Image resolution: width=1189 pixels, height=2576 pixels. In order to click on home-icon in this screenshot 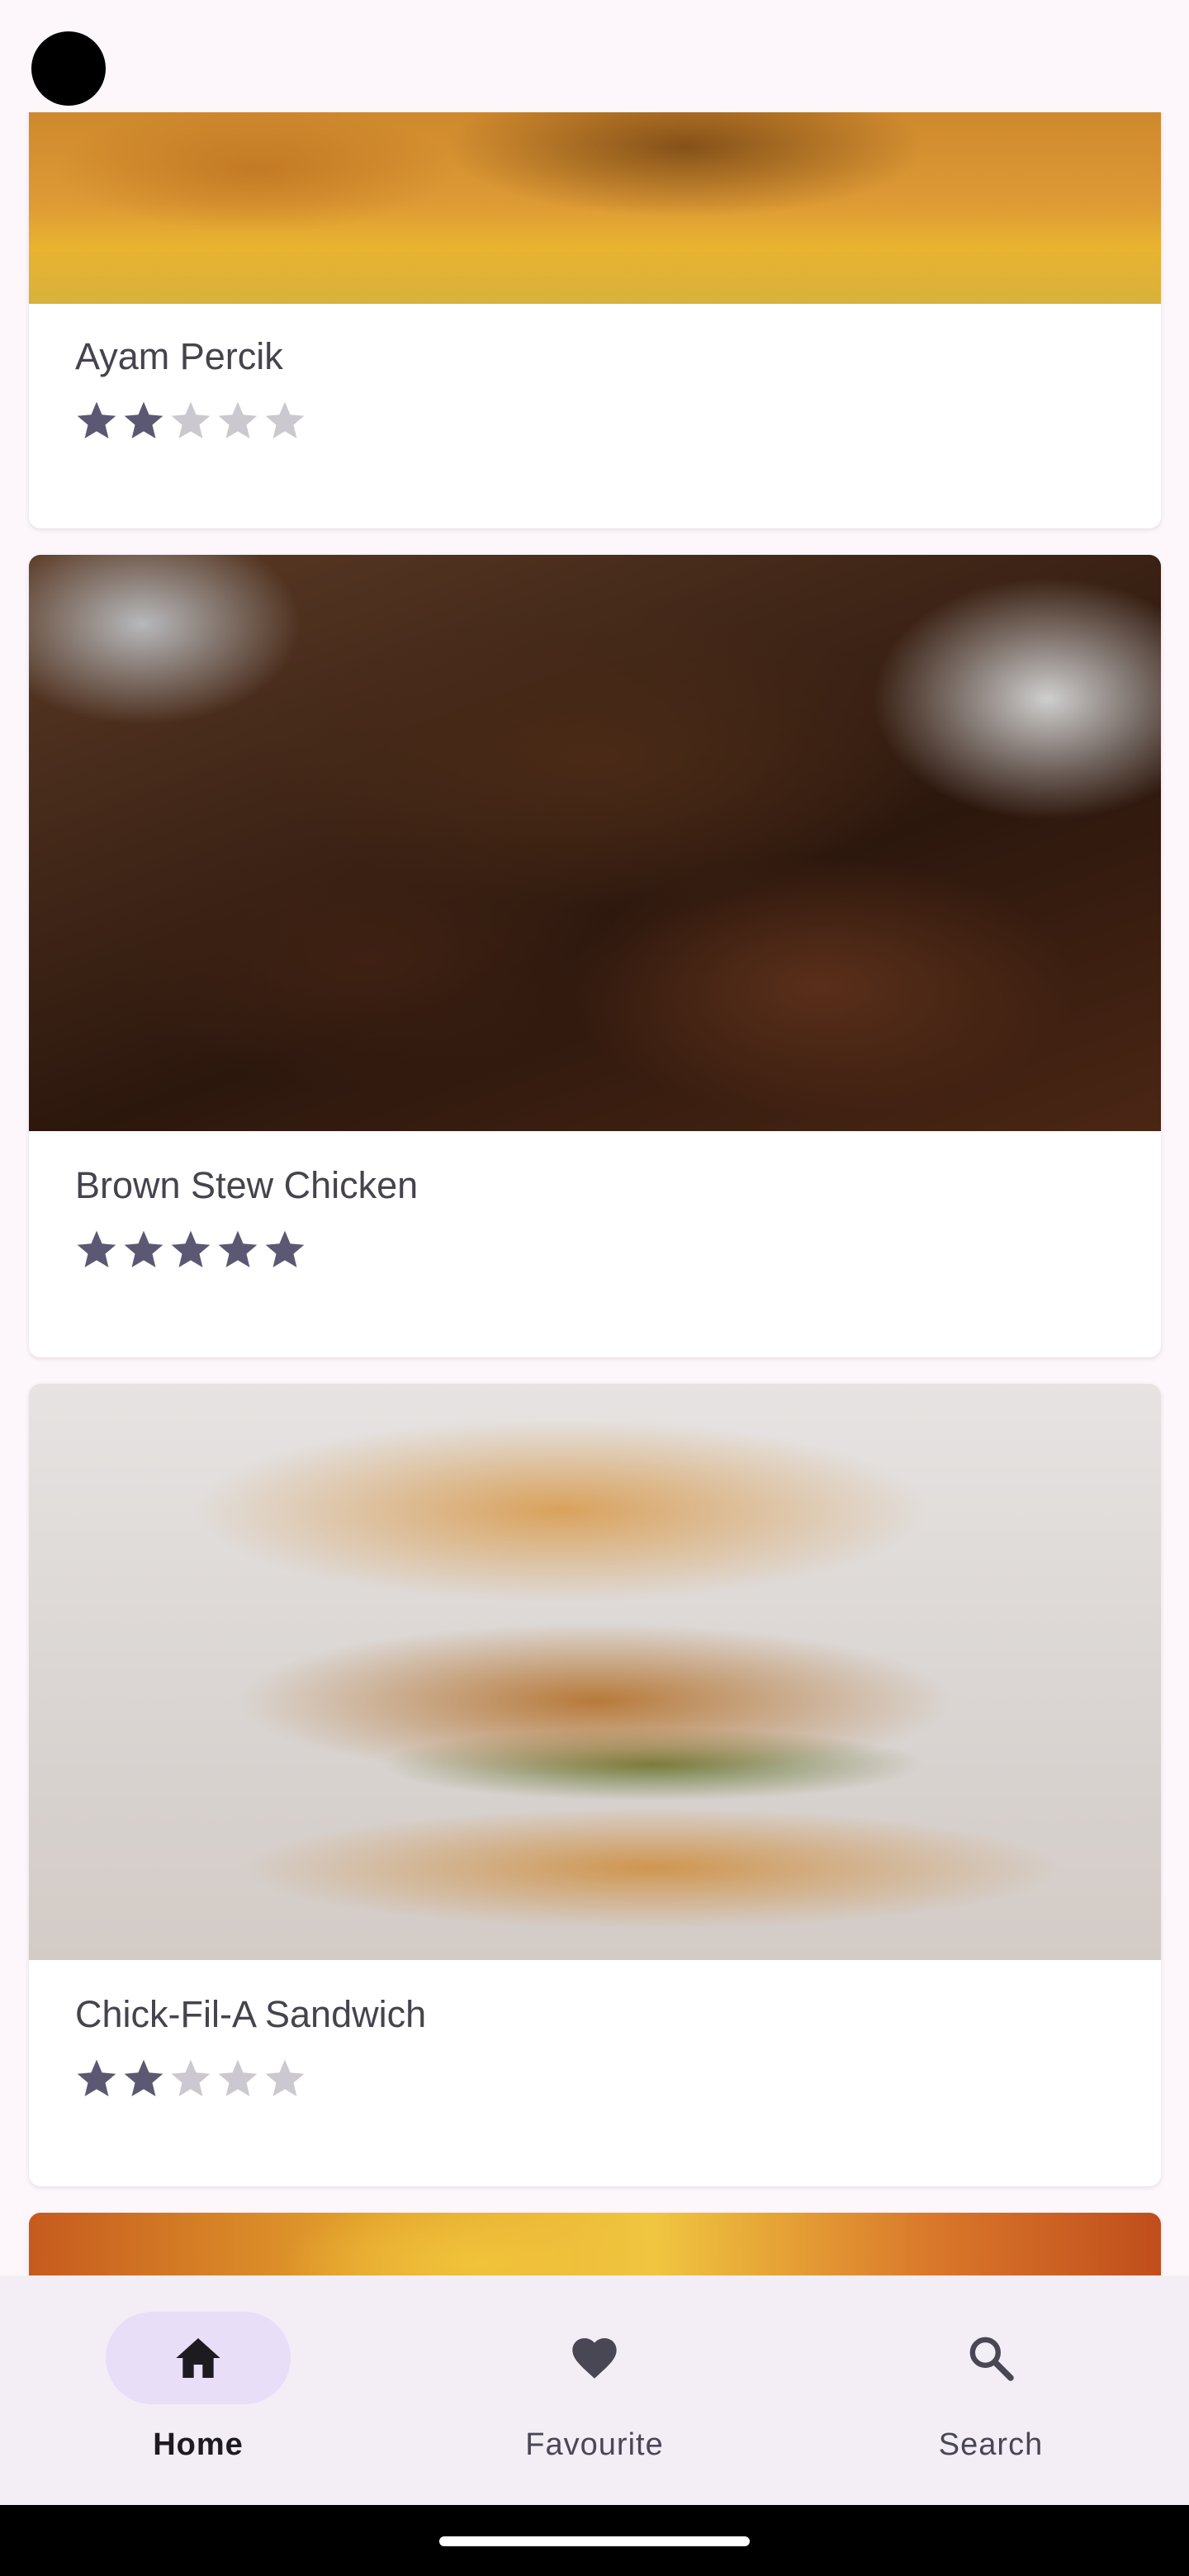, I will do `click(198, 2358)`.